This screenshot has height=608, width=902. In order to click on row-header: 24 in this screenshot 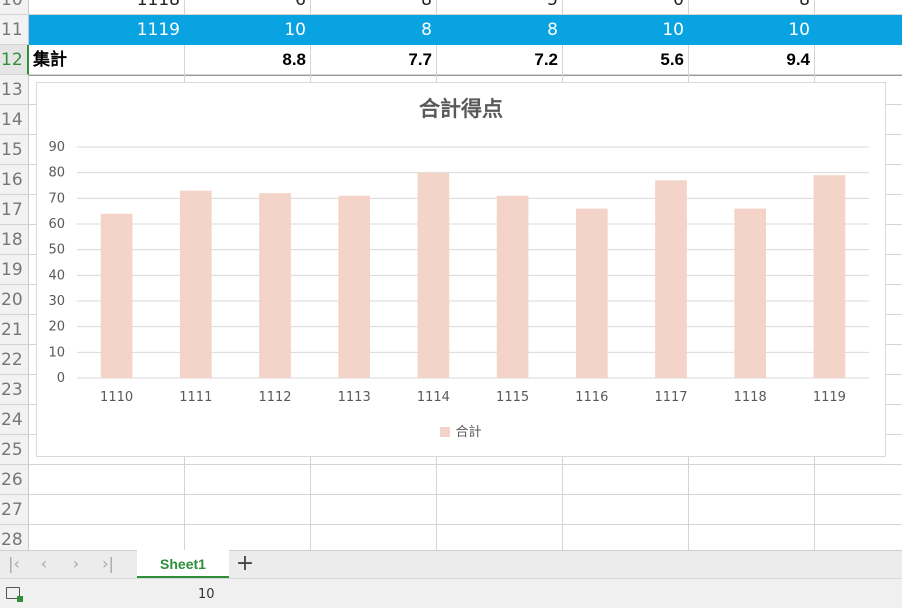, I will do `click(14, 420)`.